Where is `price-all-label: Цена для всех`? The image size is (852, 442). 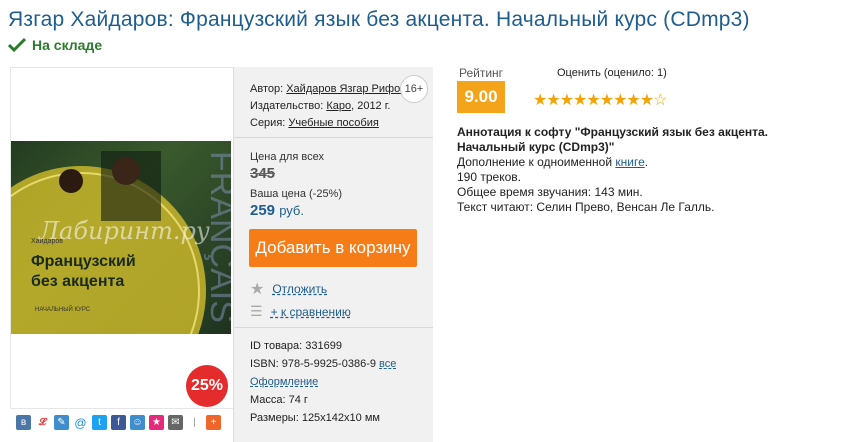 price-all-label: Цена для всех is located at coordinates (287, 157).